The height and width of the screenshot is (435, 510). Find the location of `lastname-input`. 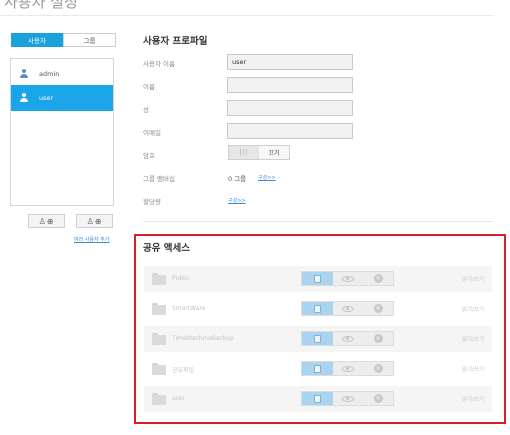

lastname-input is located at coordinates (290, 108).